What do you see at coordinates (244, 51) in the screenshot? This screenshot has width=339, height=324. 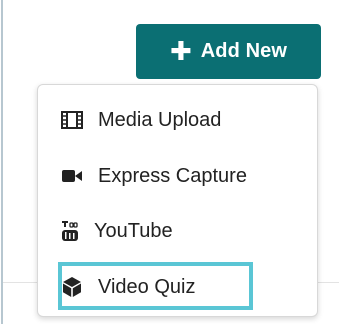 I see `add-new-label: Add New` at bounding box center [244, 51].